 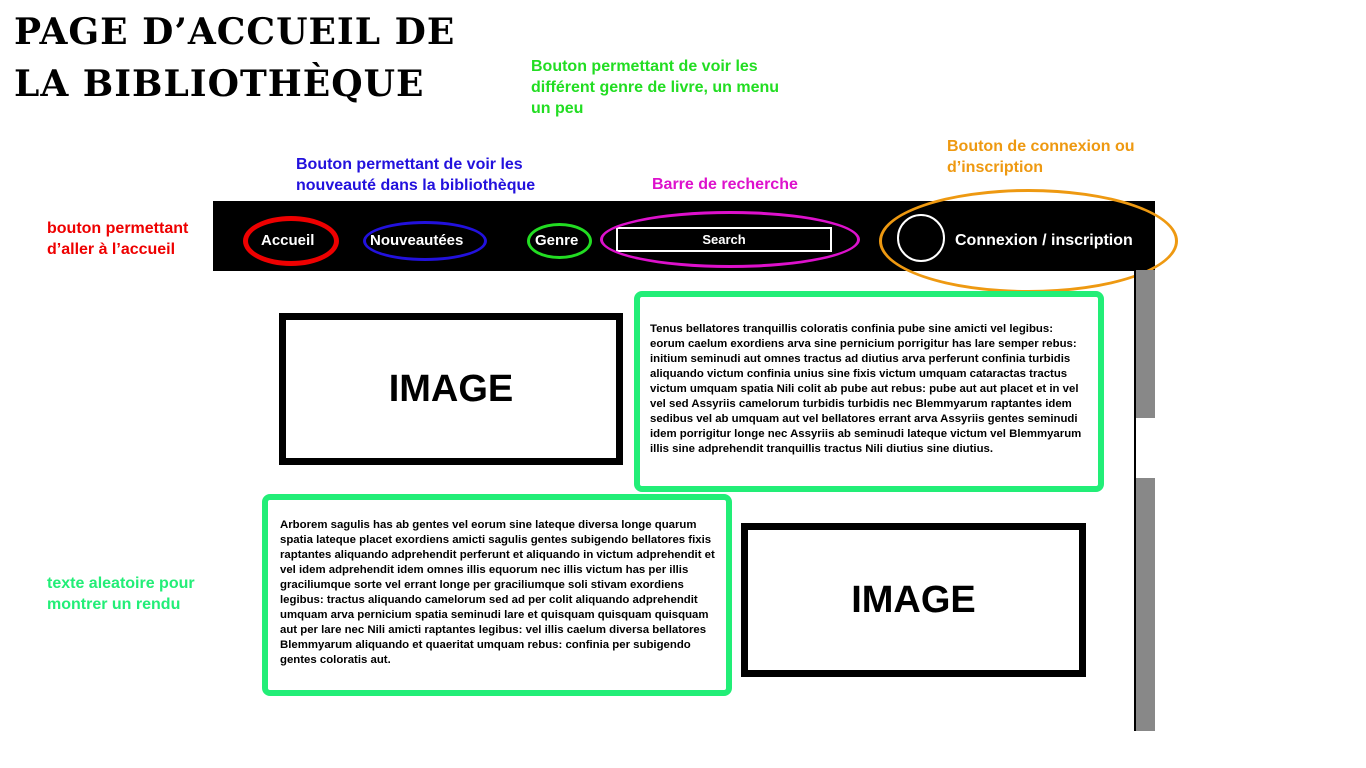 What do you see at coordinates (291, 241) in the screenshot?
I see `home-button-highlight-ring` at bounding box center [291, 241].